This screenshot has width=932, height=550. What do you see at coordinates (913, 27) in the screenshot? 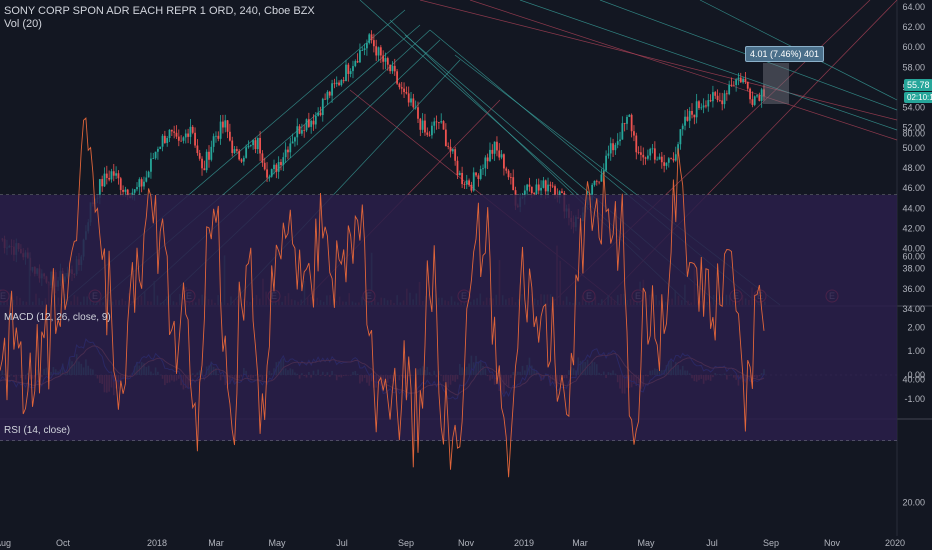
I see `price-tick-label: 62.00` at bounding box center [913, 27].